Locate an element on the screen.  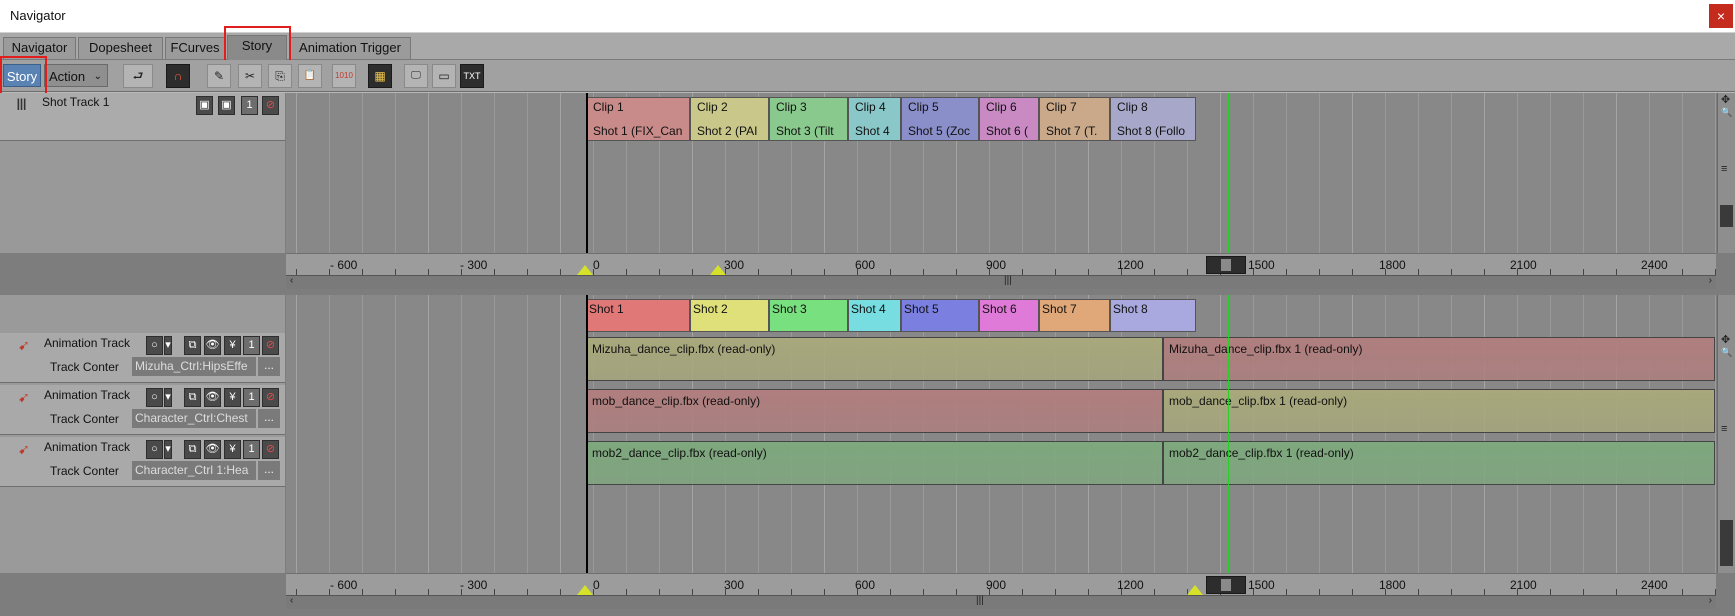
start-frame-marker-lower is located at coordinates (585, 590).